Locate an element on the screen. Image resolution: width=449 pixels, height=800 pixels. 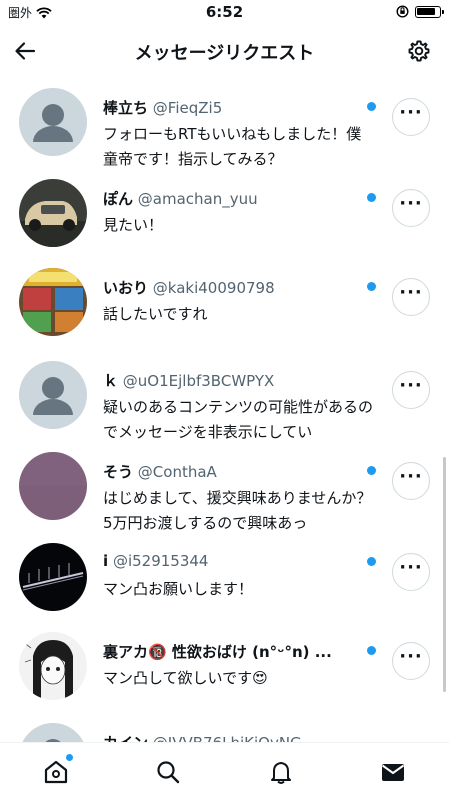
request-row: カイン @IVVB76LhiKiQvNG is located at coordinates (224, 732).